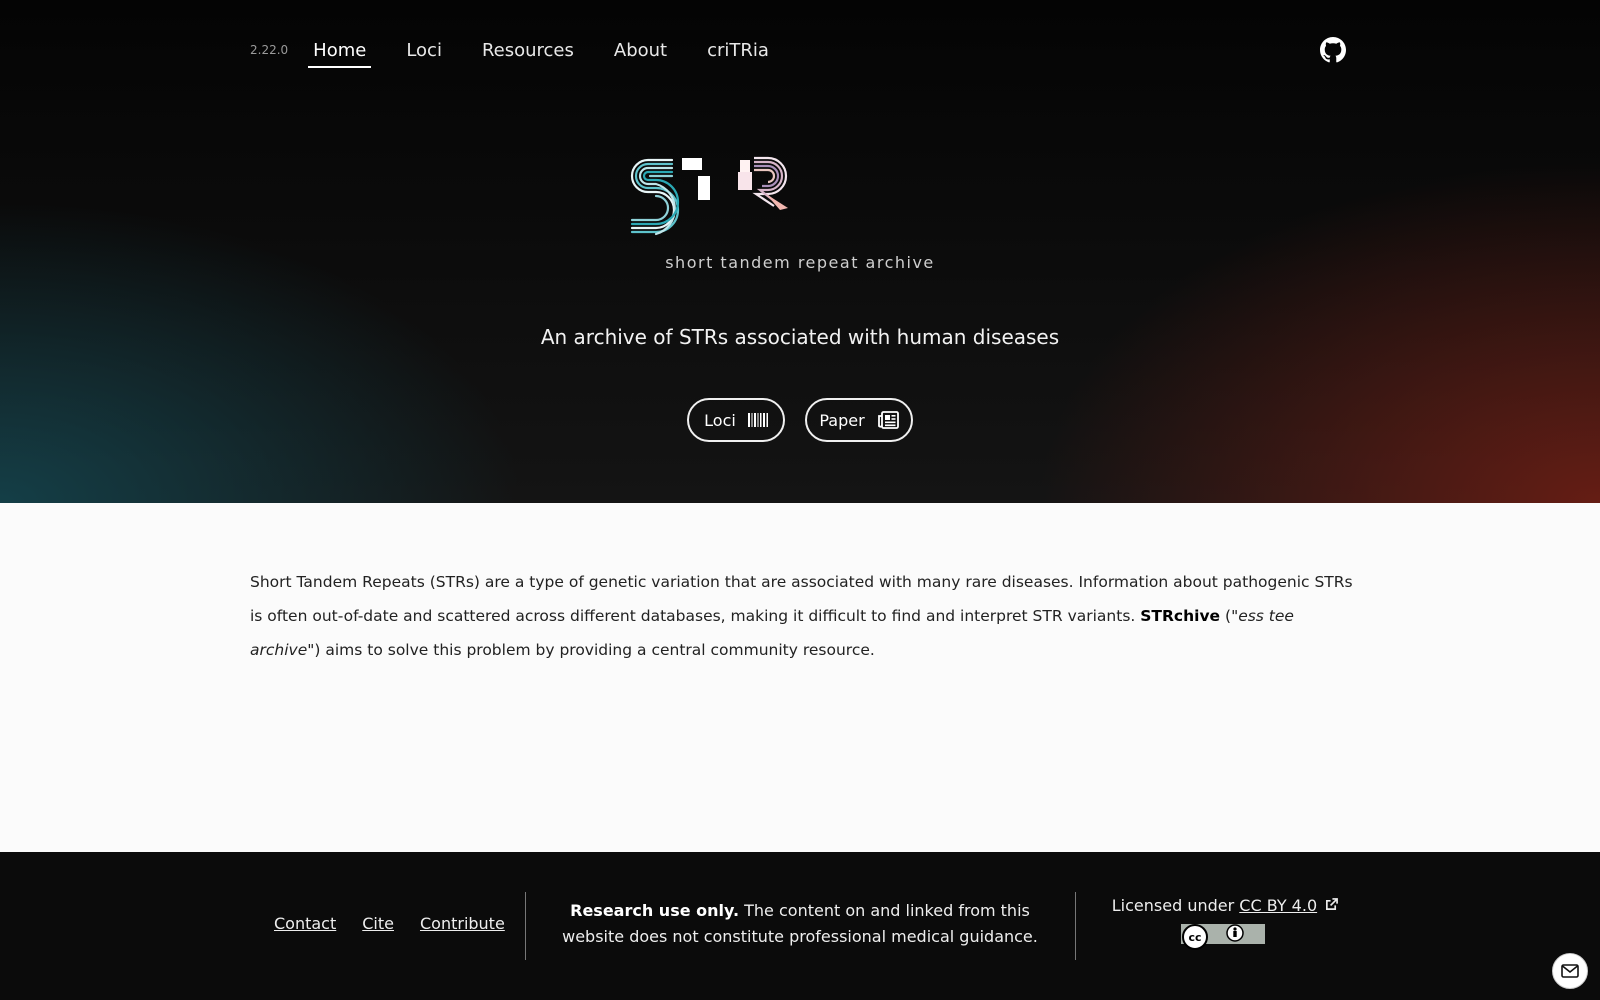 Image resolution: width=1600 pixels, height=1000 pixels. What do you see at coordinates (1223, 938) in the screenshot?
I see `cc-by-badge-icon: cc` at bounding box center [1223, 938].